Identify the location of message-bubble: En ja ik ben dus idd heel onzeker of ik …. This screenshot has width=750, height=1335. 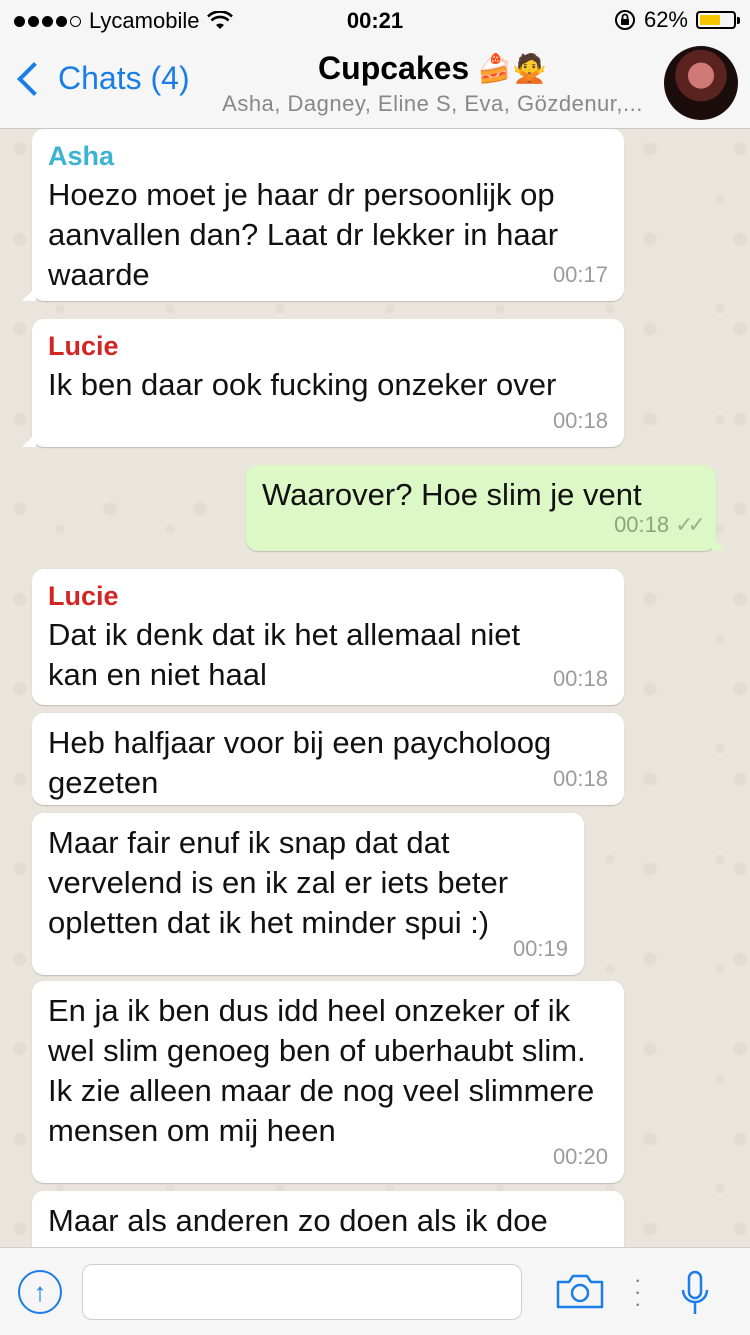
(328, 1082).